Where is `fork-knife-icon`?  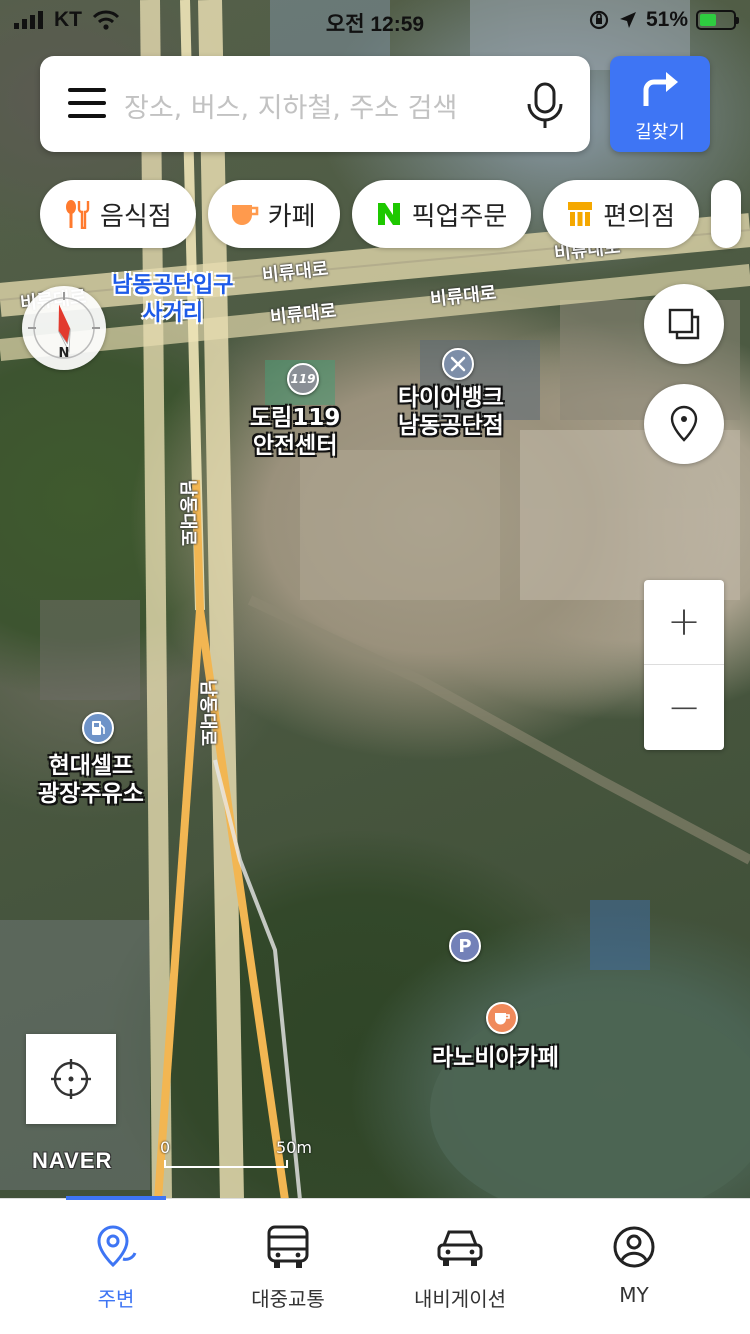 fork-knife-icon is located at coordinates (77, 214).